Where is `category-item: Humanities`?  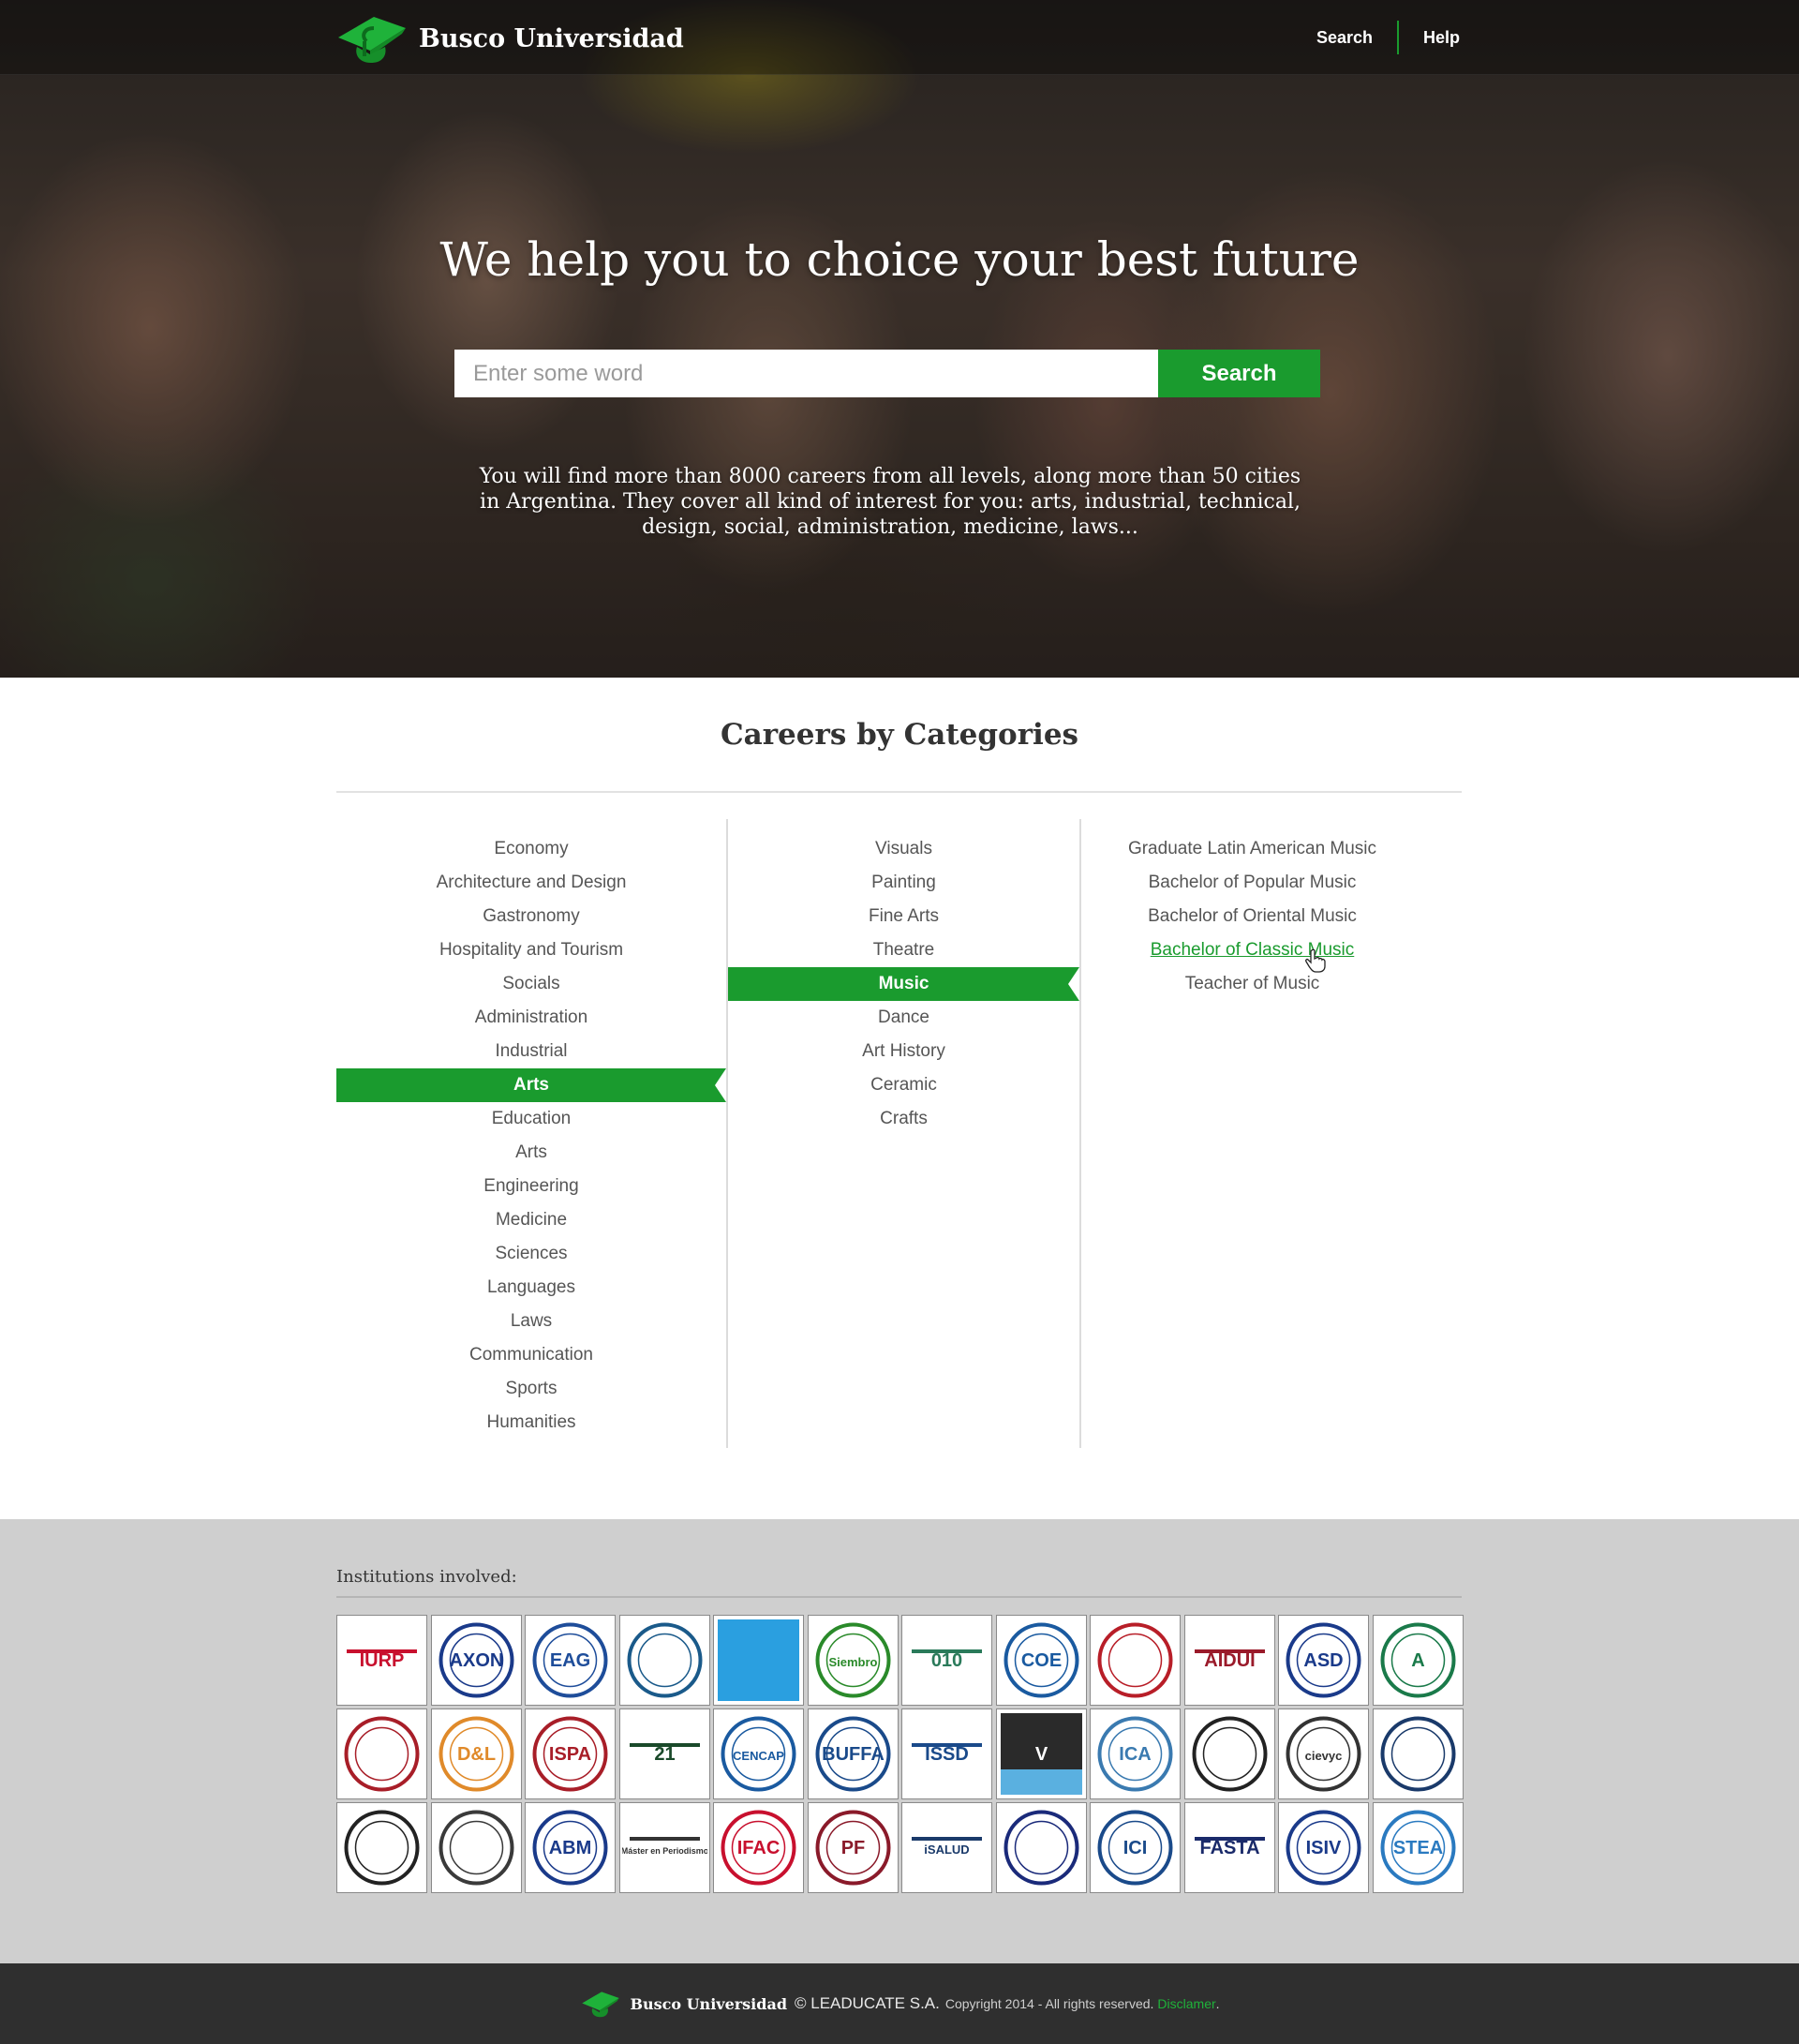 category-item: Humanities is located at coordinates (531, 1423).